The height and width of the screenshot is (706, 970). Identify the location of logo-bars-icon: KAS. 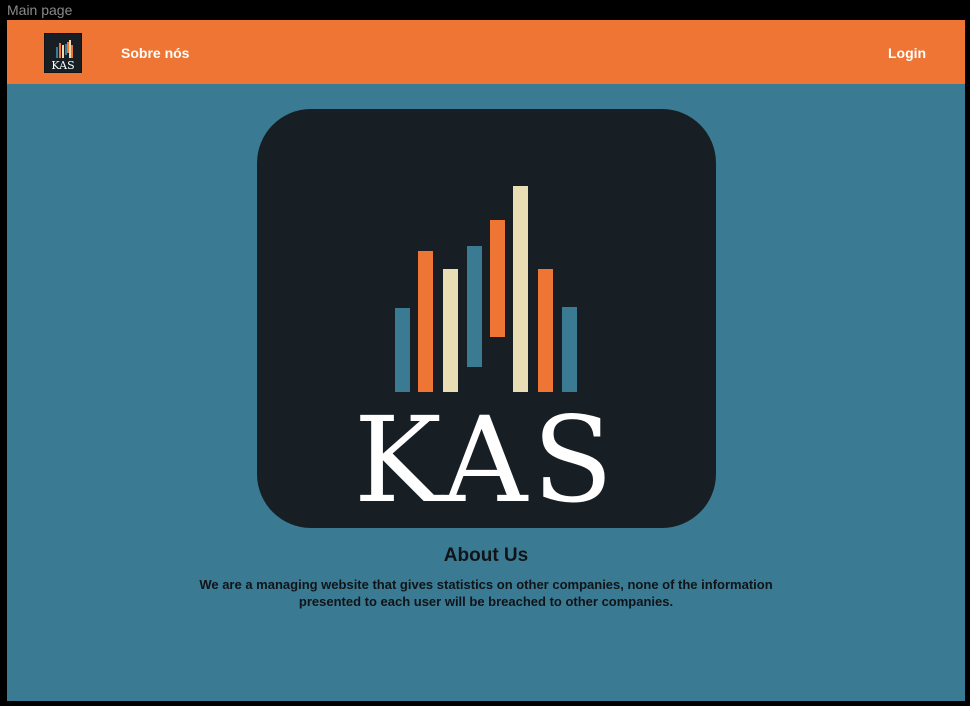
(63, 56).